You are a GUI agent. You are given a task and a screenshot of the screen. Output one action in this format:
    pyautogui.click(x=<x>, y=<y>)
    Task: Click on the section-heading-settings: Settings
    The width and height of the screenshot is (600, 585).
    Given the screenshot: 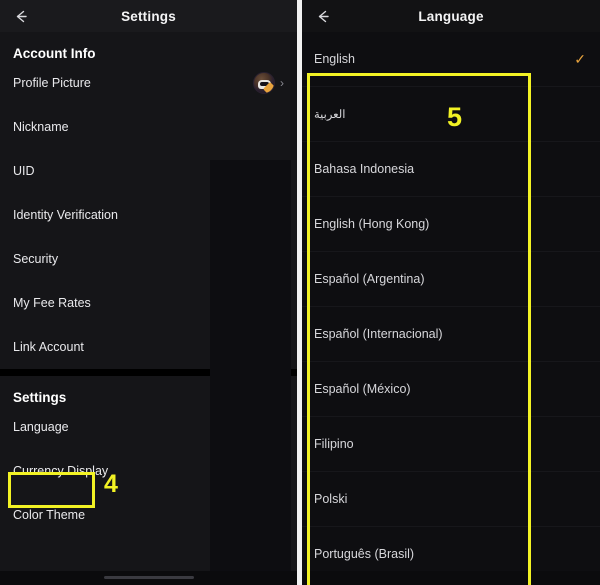 What is the action you would take?
    pyautogui.click(x=40, y=397)
    